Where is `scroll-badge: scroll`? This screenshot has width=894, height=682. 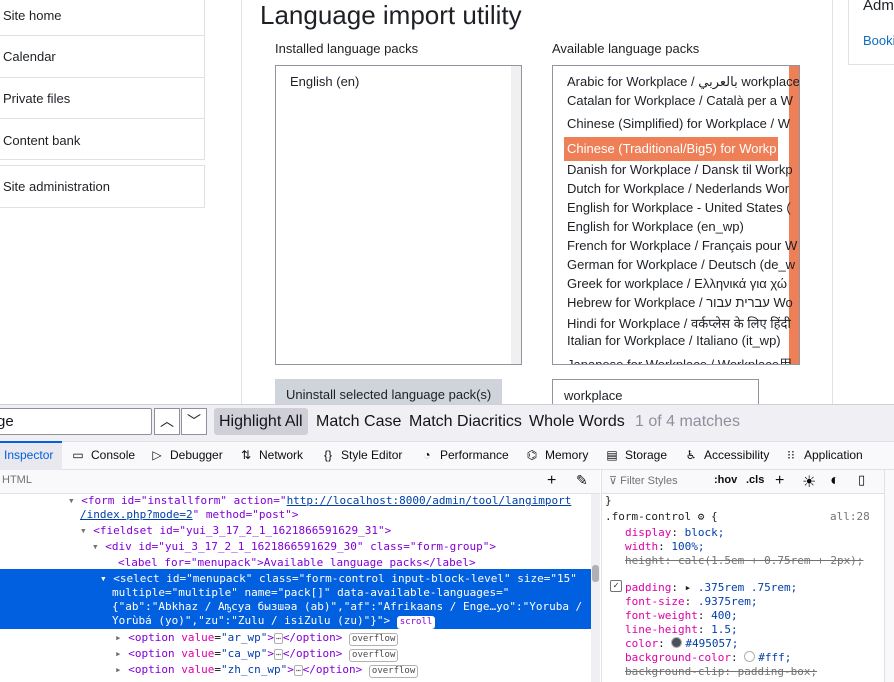 scroll-badge: scroll is located at coordinates (416, 622).